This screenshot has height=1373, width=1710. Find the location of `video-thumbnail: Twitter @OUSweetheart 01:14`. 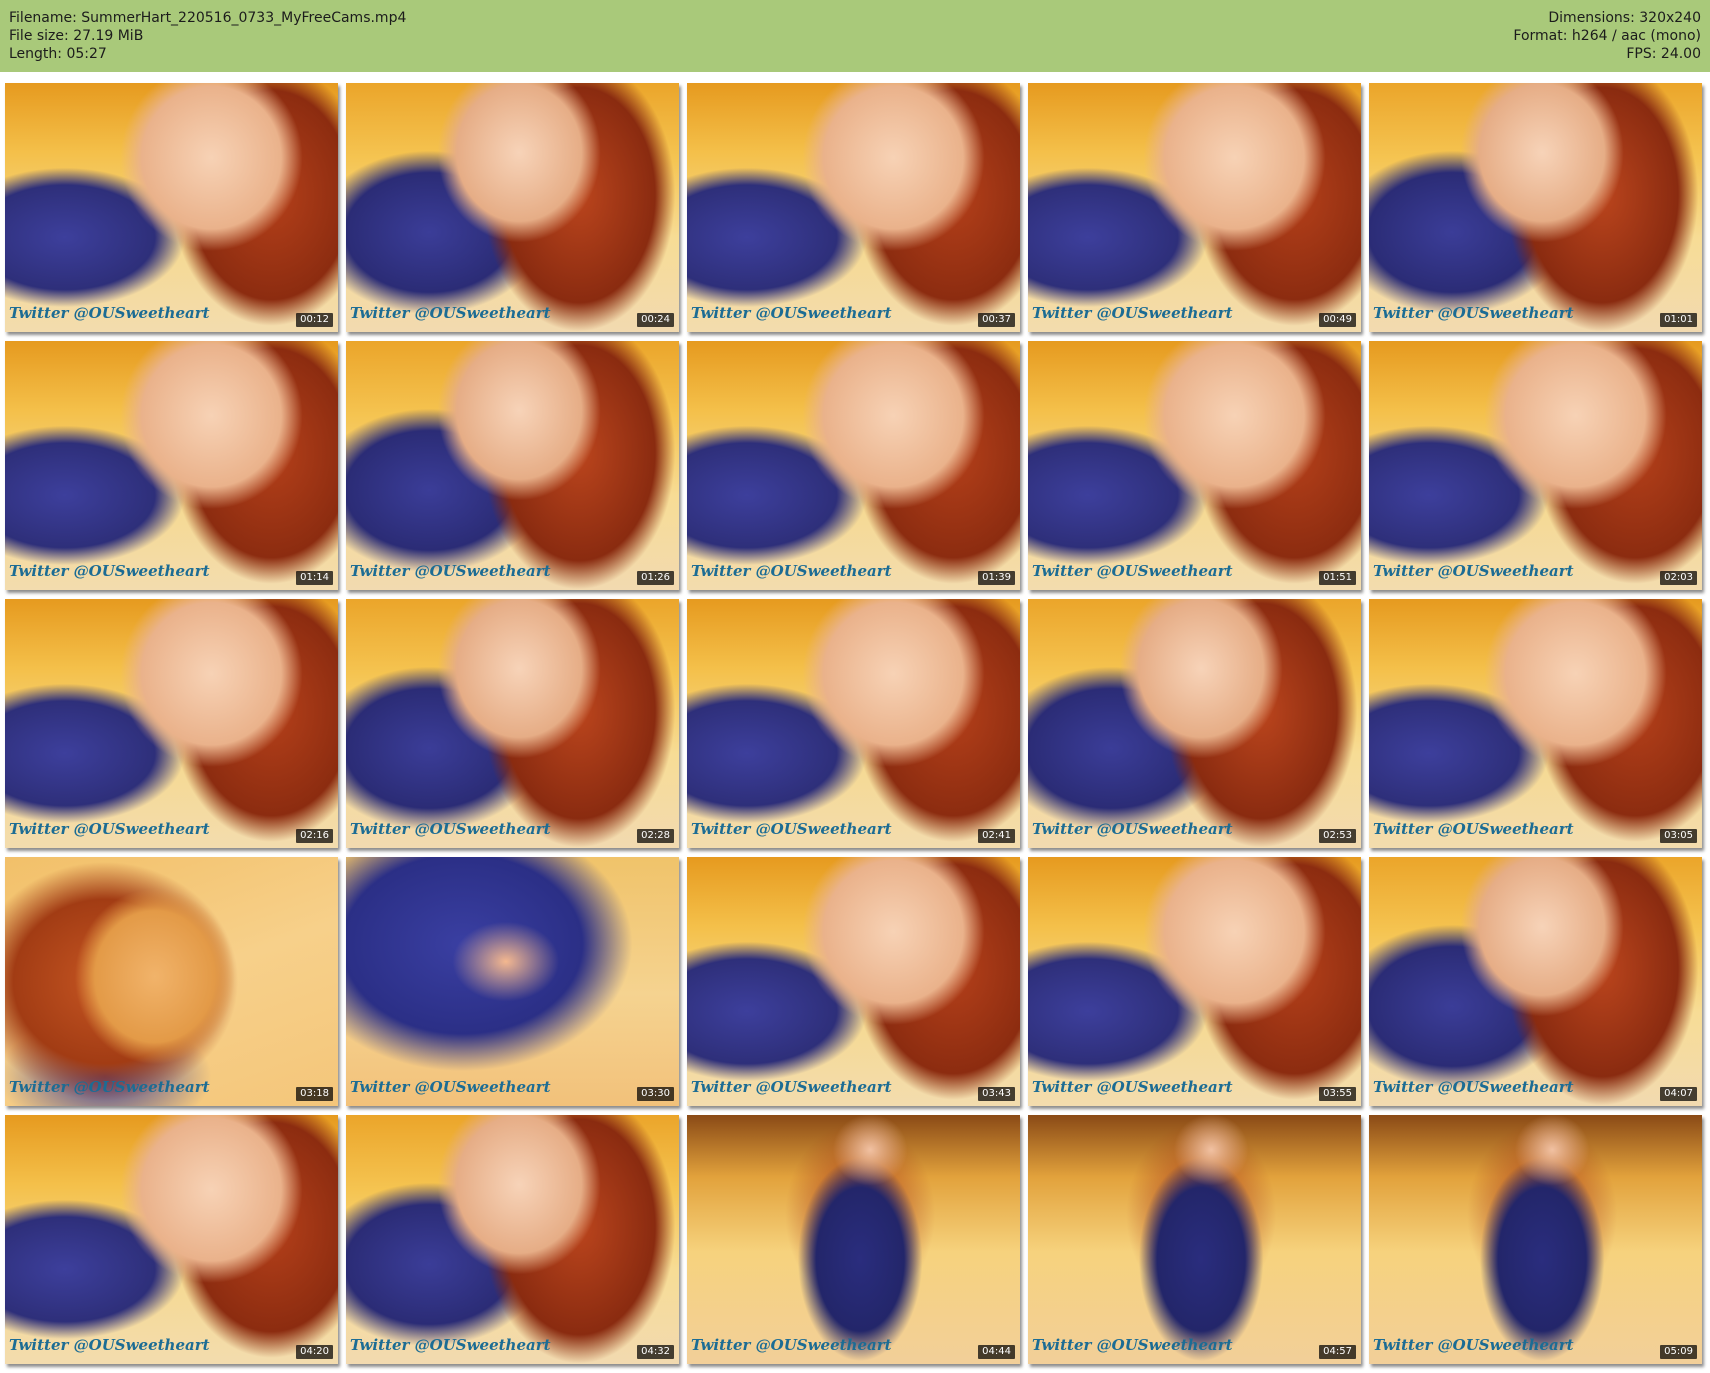

video-thumbnail: Twitter @OUSweetheart 01:14 is located at coordinates (171, 465).